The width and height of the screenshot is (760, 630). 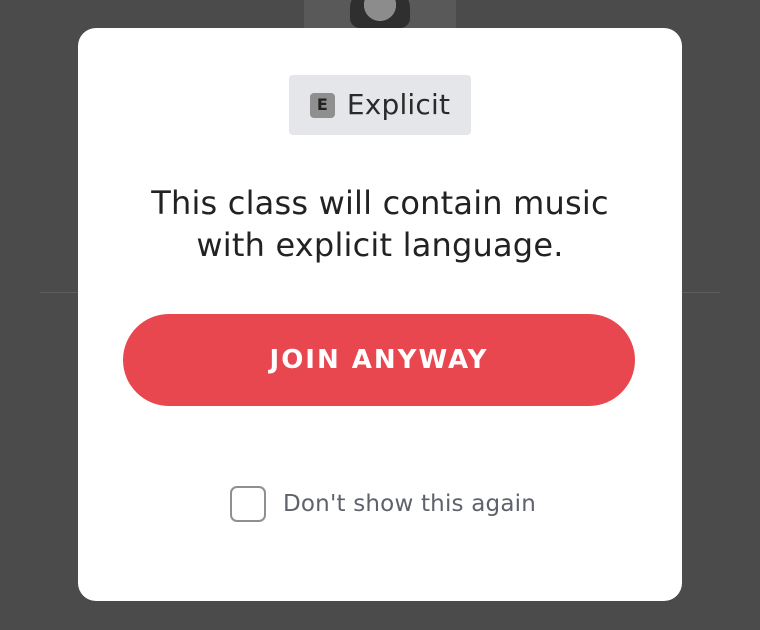 What do you see at coordinates (398, 104) in the screenshot?
I see `explicit-label: Explicit` at bounding box center [398, 104].